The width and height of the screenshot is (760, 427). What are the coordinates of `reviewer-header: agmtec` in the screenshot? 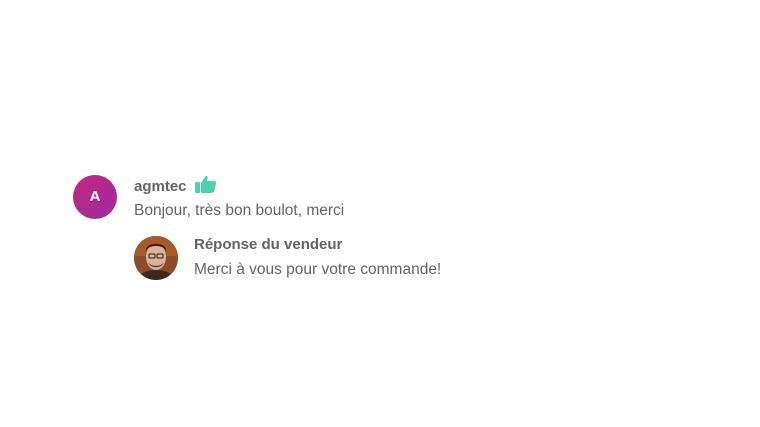 It's located at (414, 186).